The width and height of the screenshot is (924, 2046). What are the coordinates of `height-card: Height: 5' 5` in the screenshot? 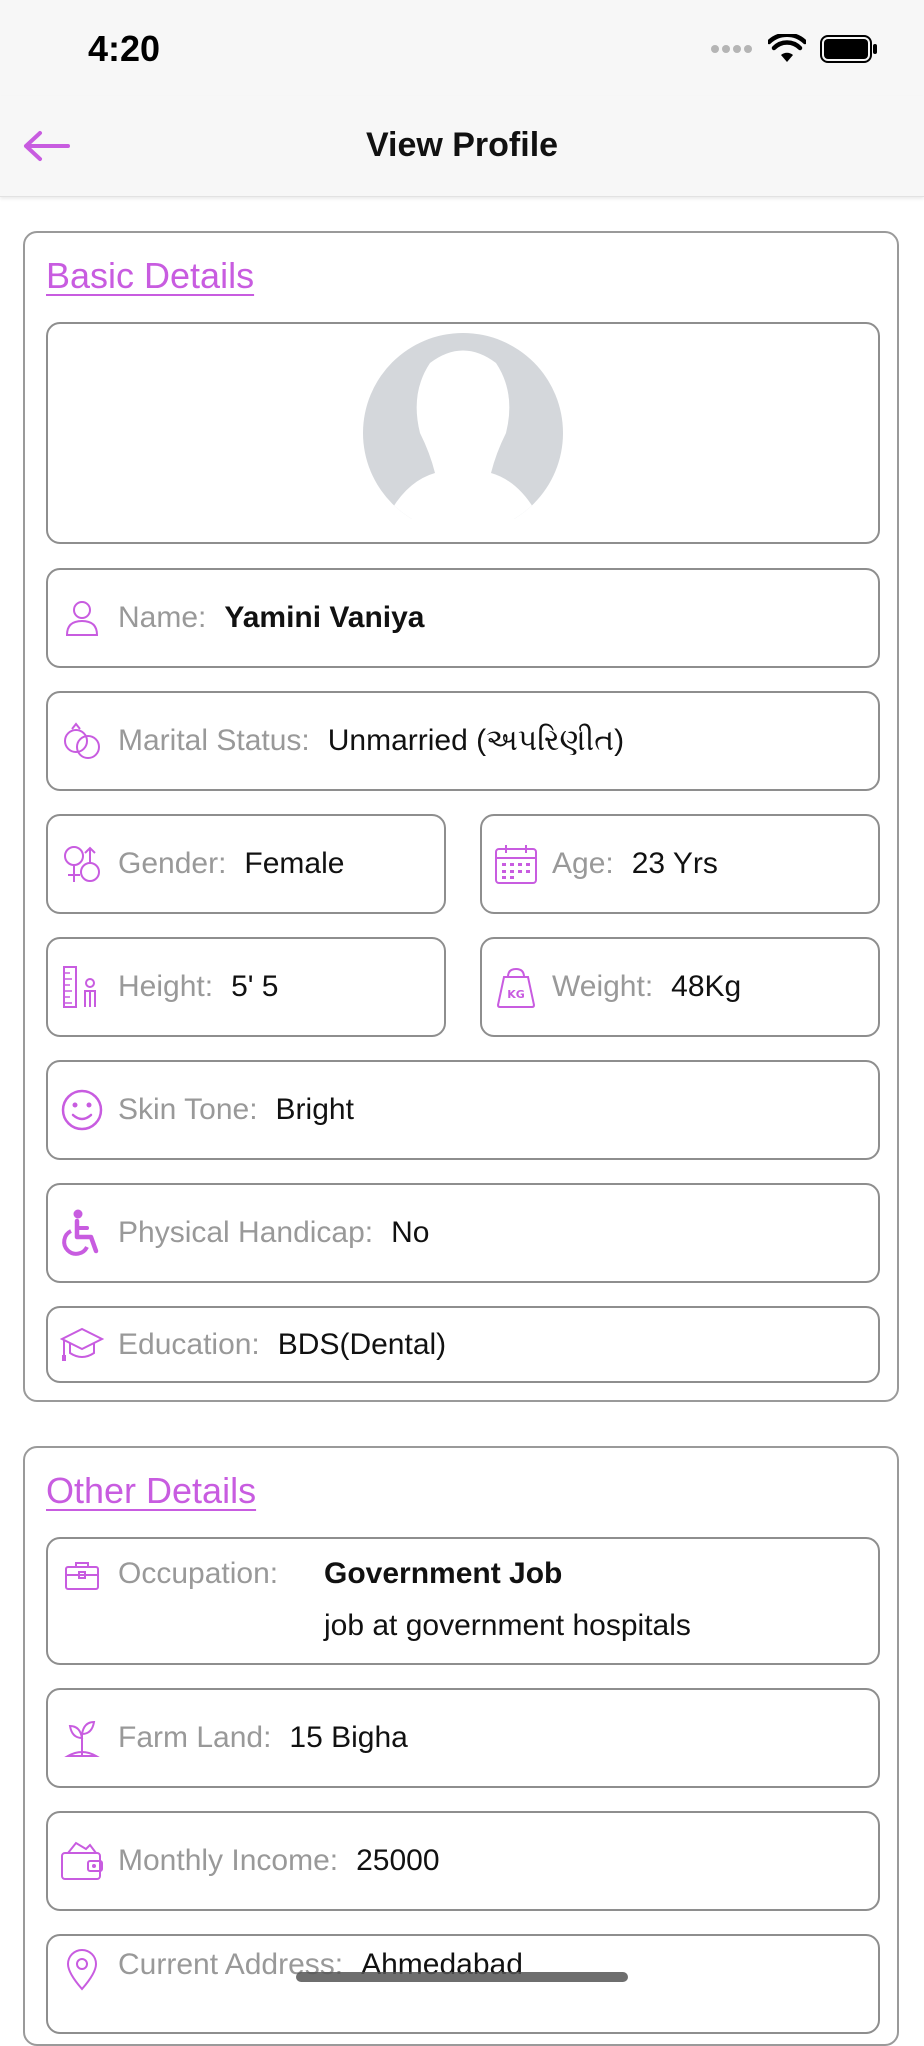 It's located at (246, 987).